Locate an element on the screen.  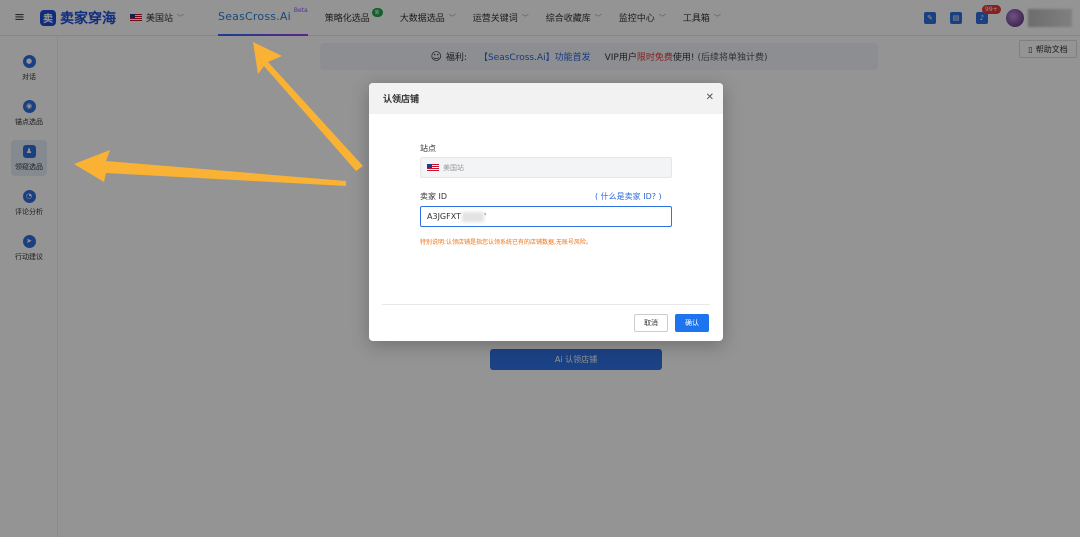
seller-id-value: A3JGFXT is located at coordinates (444, 216).